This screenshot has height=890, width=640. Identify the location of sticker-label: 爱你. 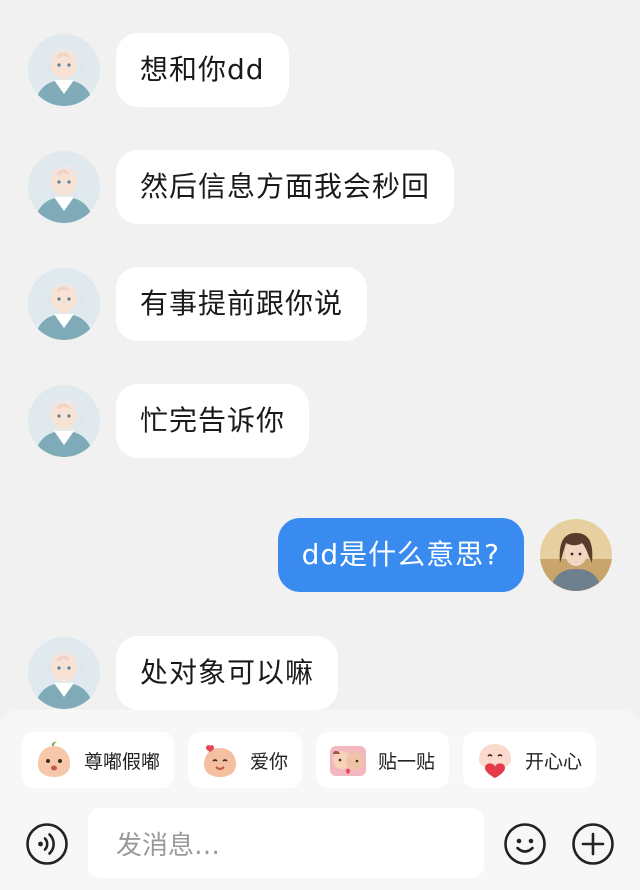
(269, 761).